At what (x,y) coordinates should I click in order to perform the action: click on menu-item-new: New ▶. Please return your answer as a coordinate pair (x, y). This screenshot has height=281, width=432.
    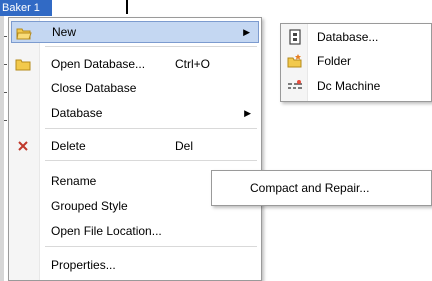
    Looking at the image, I should click on (135, 32).